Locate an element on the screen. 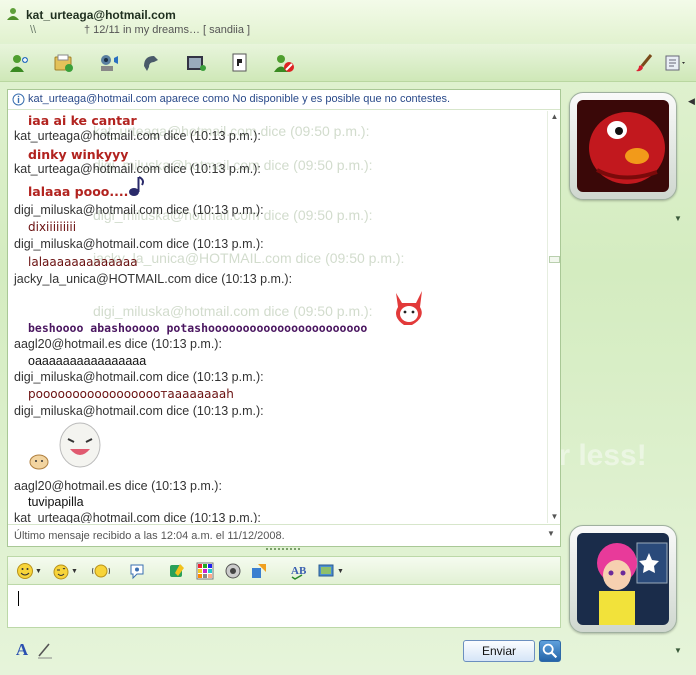 Image resolution: width=696 pixels, height=675 pixels. change-display-button: ▼ is located at coordinates (331, 571).